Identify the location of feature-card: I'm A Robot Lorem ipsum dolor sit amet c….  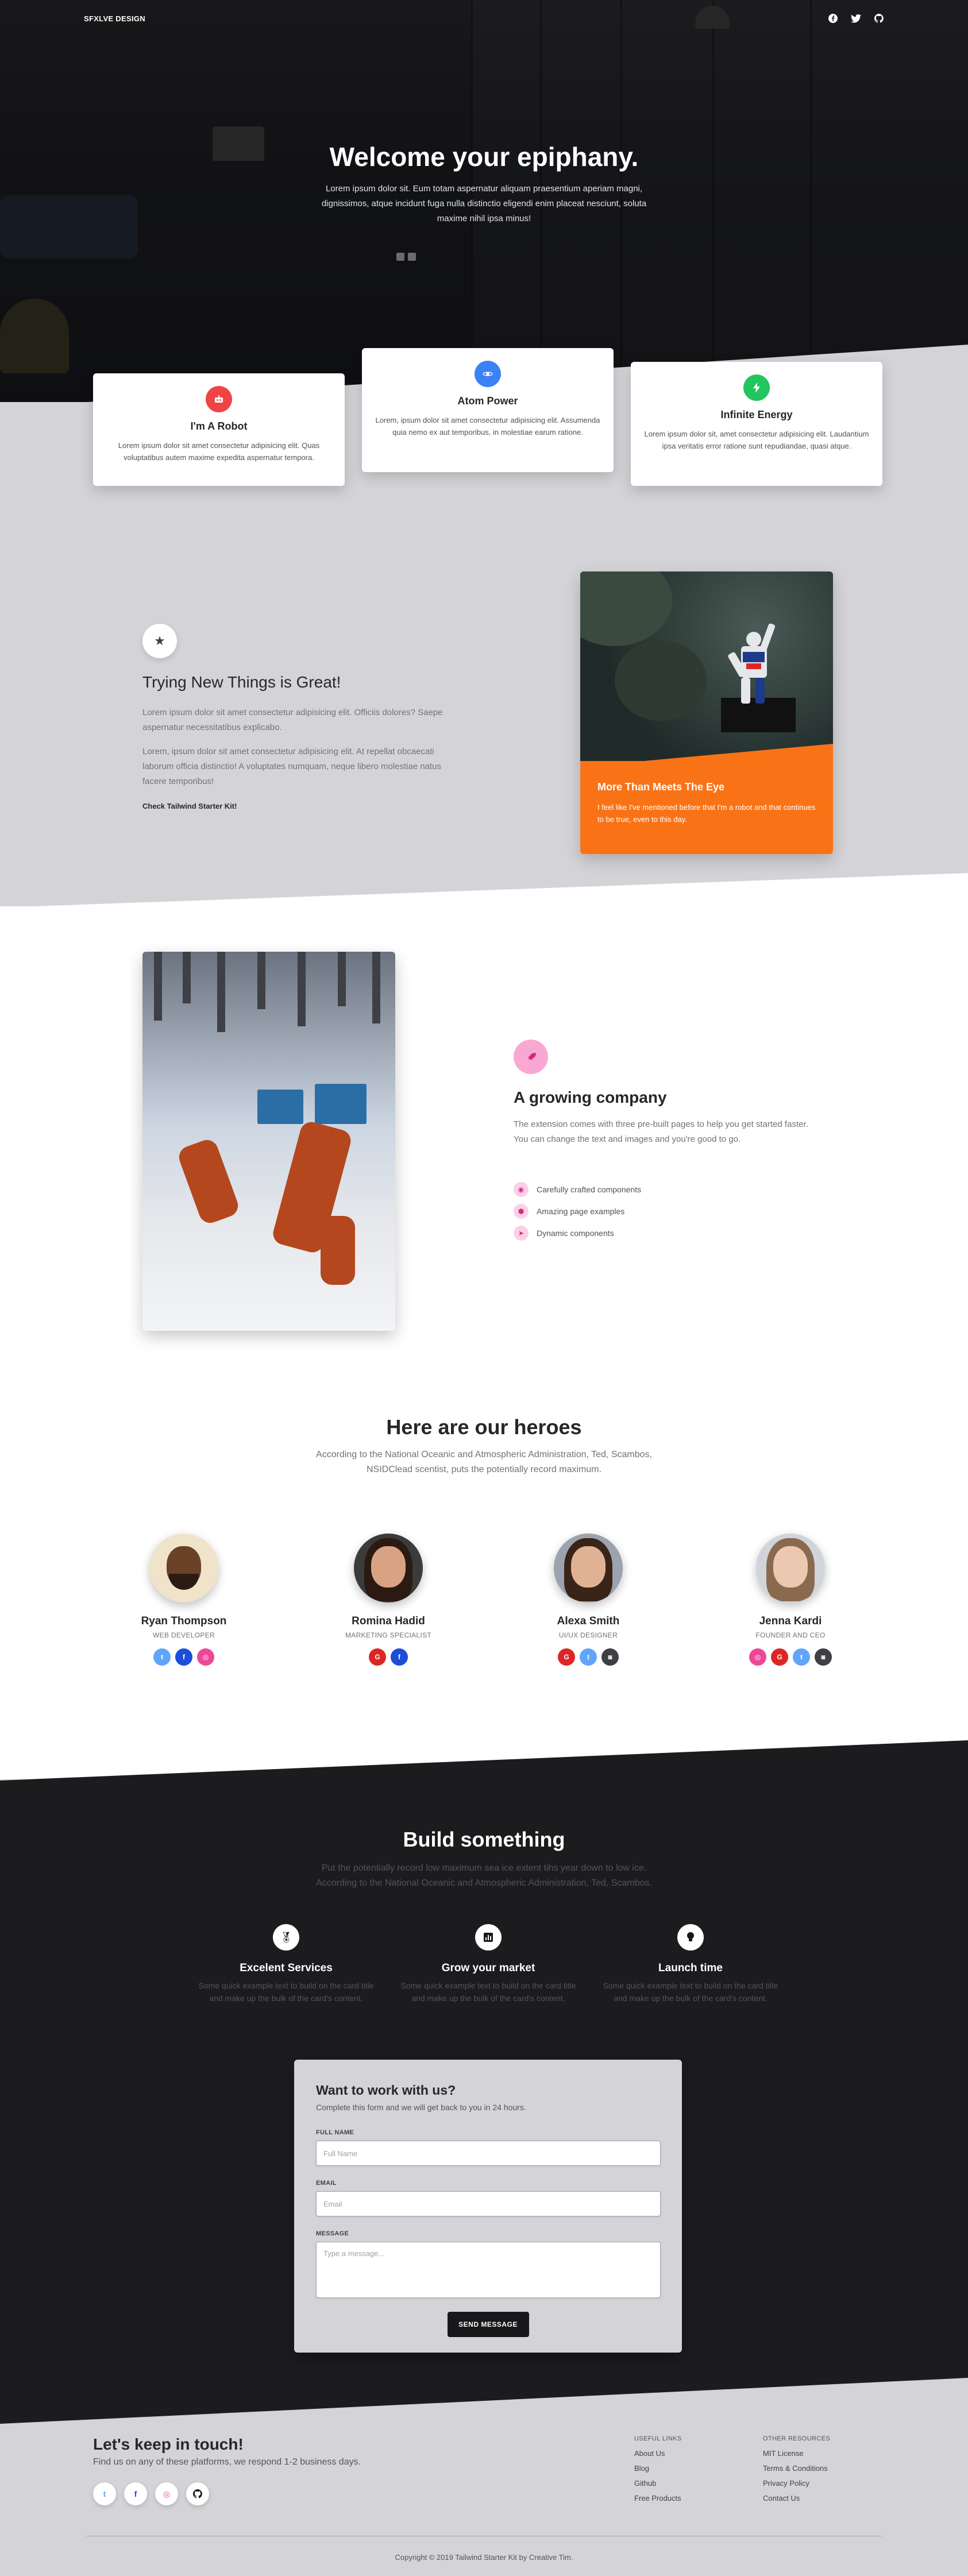
(219, 429).